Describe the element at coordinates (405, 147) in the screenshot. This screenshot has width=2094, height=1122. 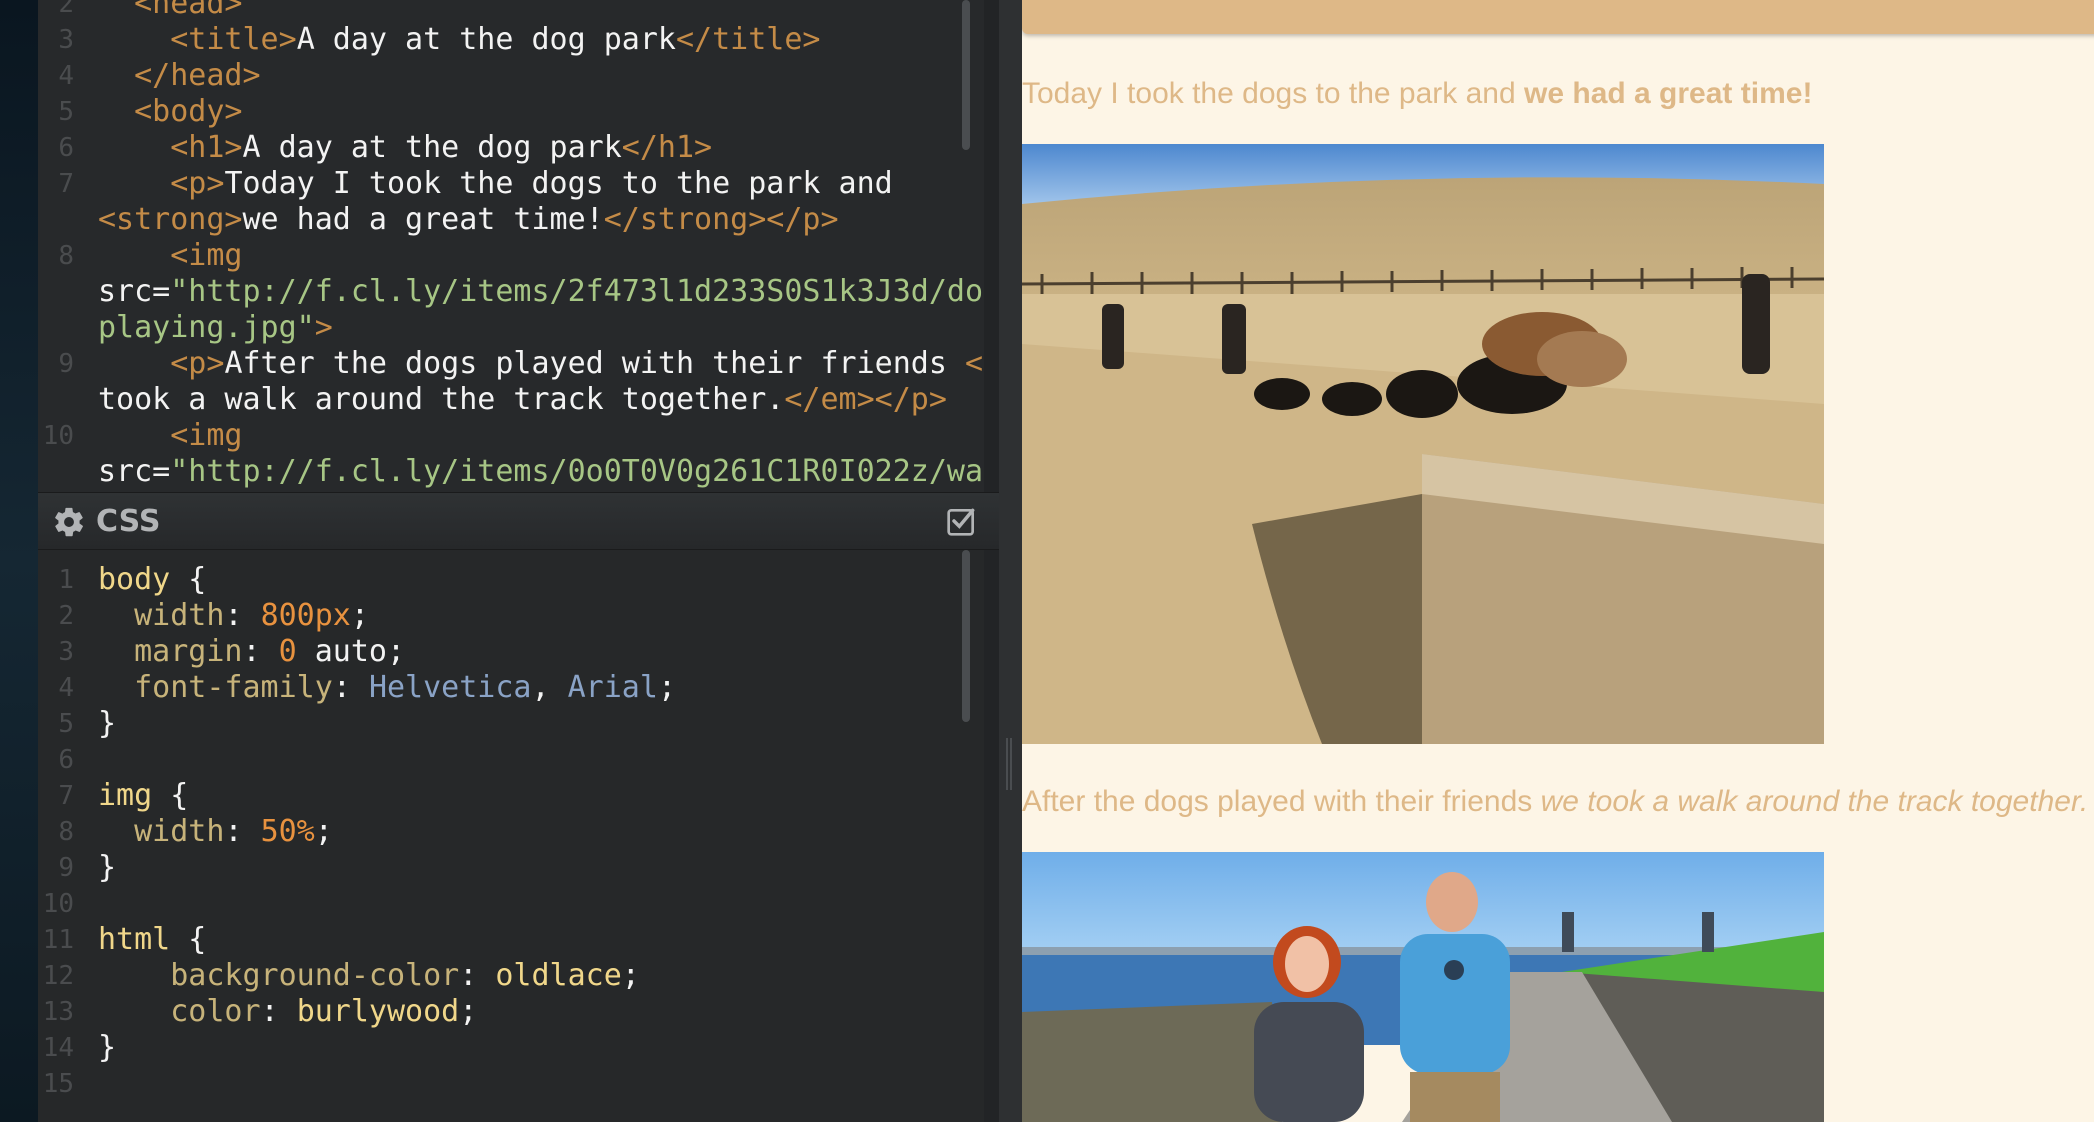
I see `code-text: <h1>A day at the dog park</h1>` at that location.